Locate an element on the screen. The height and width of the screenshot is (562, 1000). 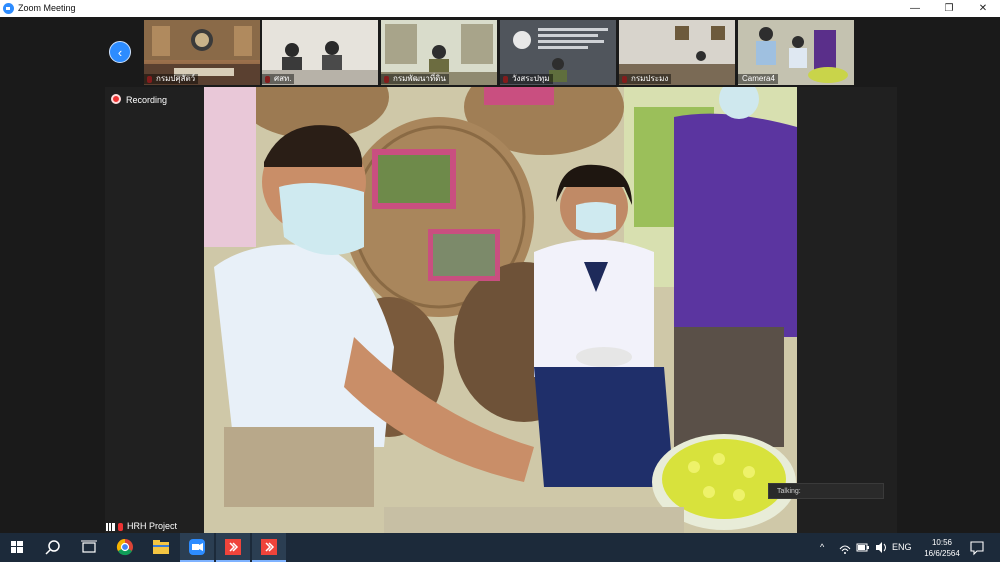
participant-thumbnail: กรมประมง is located at coordinates (677, 52).